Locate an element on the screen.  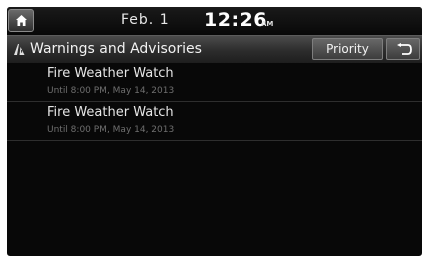
page-header: Warnings and Advisories Priority is located at coordinates (214, 49).